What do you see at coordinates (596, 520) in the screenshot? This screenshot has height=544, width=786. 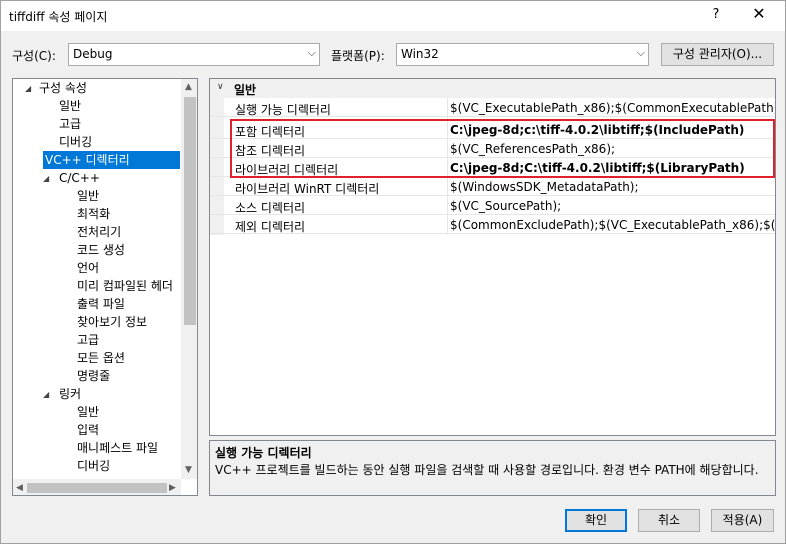 I see `ok-button: 확인` at bounding box center [596, 520].